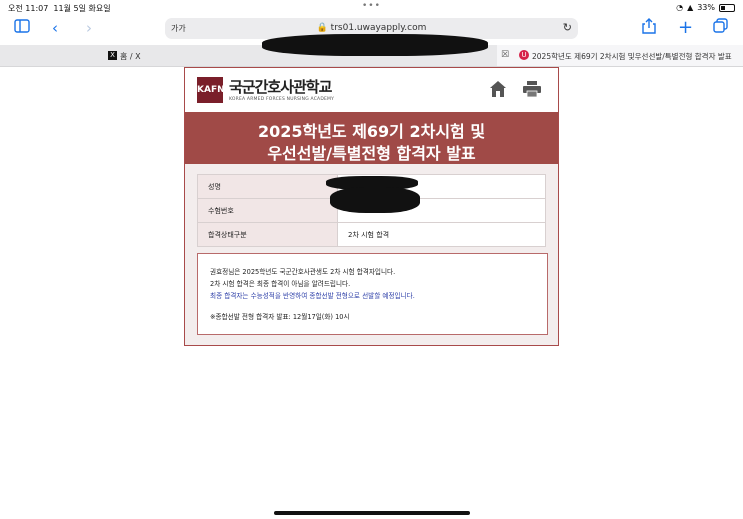 This screenshot has width=743, height=519. Describe the element at coordinates (280, 317) in the screenshot. I see `notice-schedule: ※종합선발 전형 합격자 발표: 12월17일(화) 10시` at that location.